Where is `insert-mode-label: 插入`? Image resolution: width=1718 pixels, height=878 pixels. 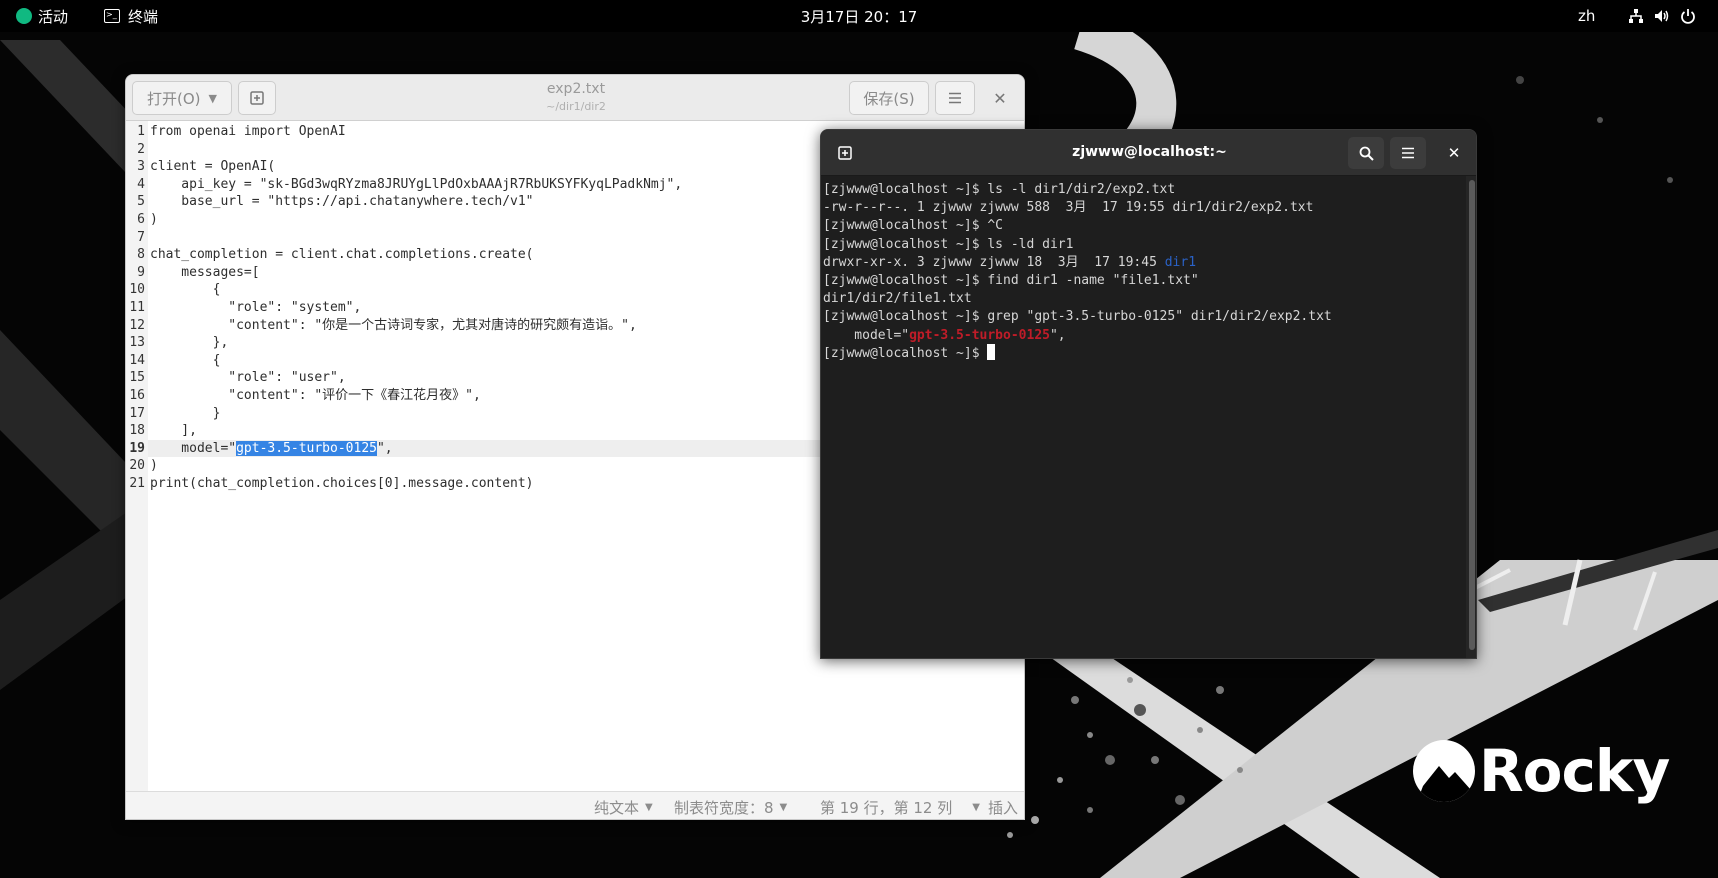
insert-mode-label: 插入 is located at coordinates (1003, 808).